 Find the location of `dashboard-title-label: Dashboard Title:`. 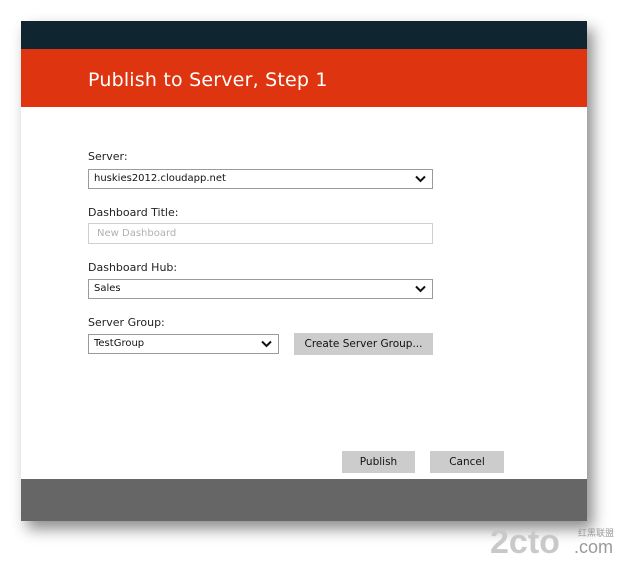

dashboard-title-label: Dashboard Title: is located at coordinates (133, 212).